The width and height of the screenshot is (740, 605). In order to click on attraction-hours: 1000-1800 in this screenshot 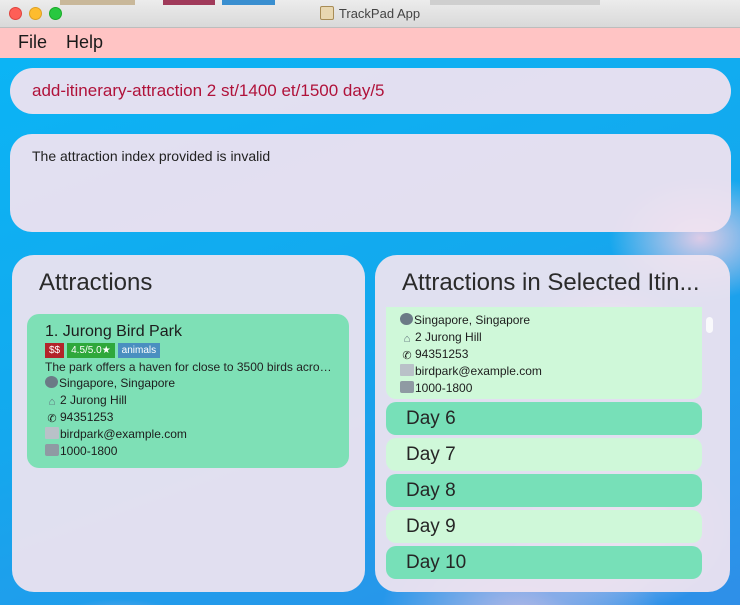, I will do `click(81, 451)`.